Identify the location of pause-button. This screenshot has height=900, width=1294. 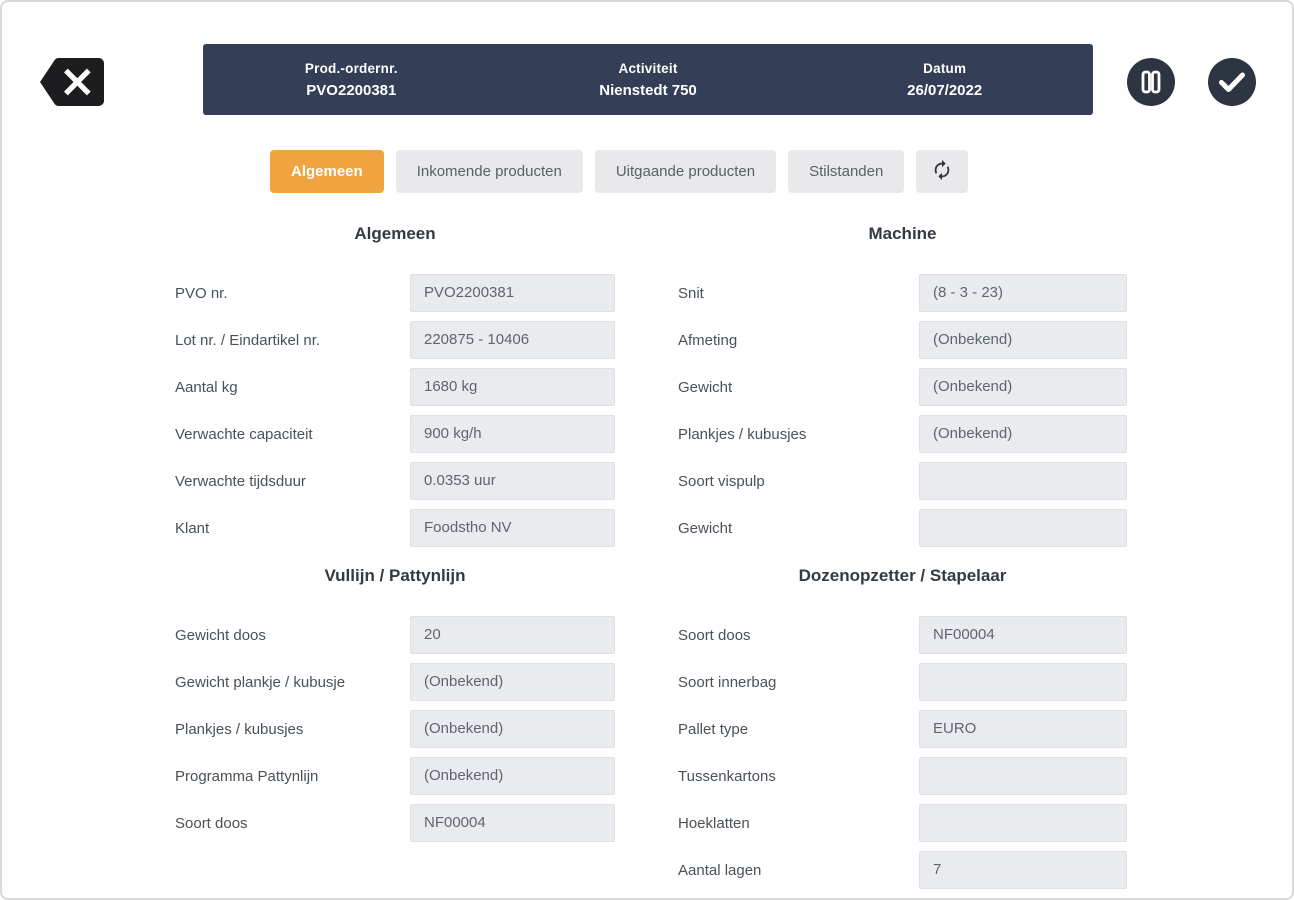
(1151, 82).